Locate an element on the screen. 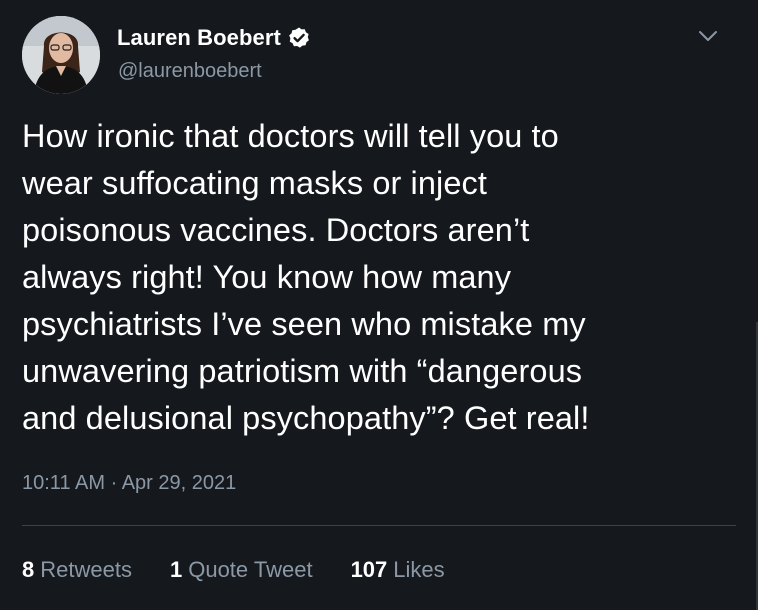 Image resolution: width=758 pixels, height=610 pixels. divider is located at coordinates (379, 525).